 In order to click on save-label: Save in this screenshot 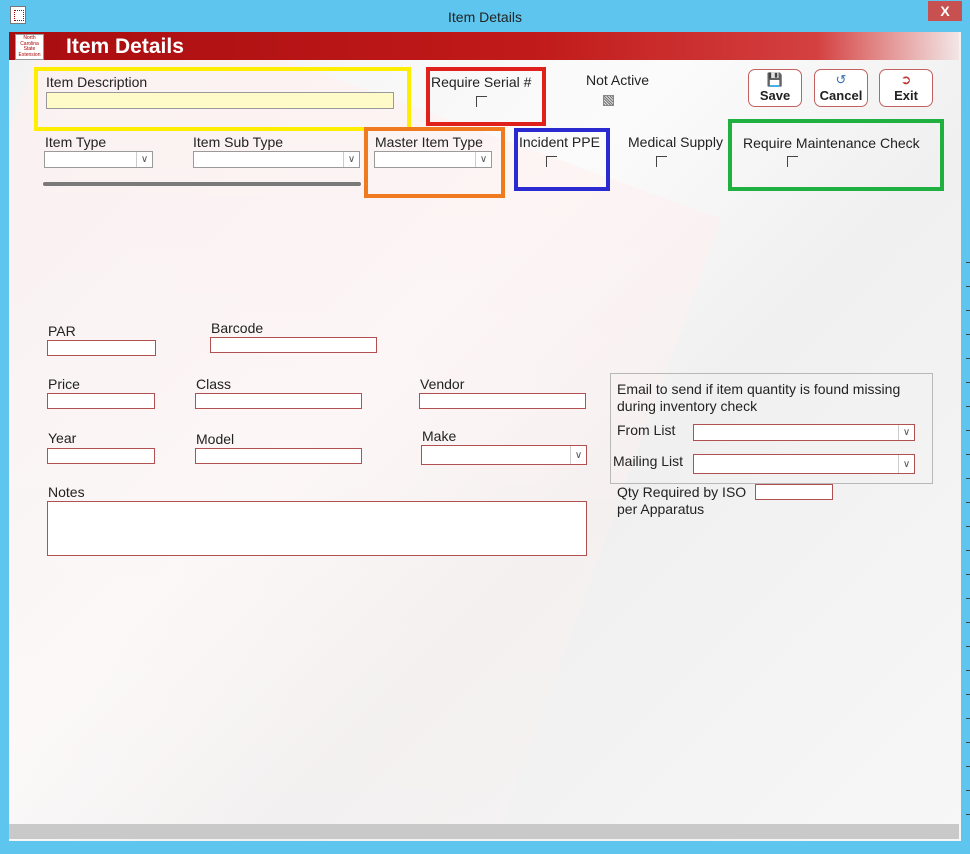, I will do `click(775, 95)`.